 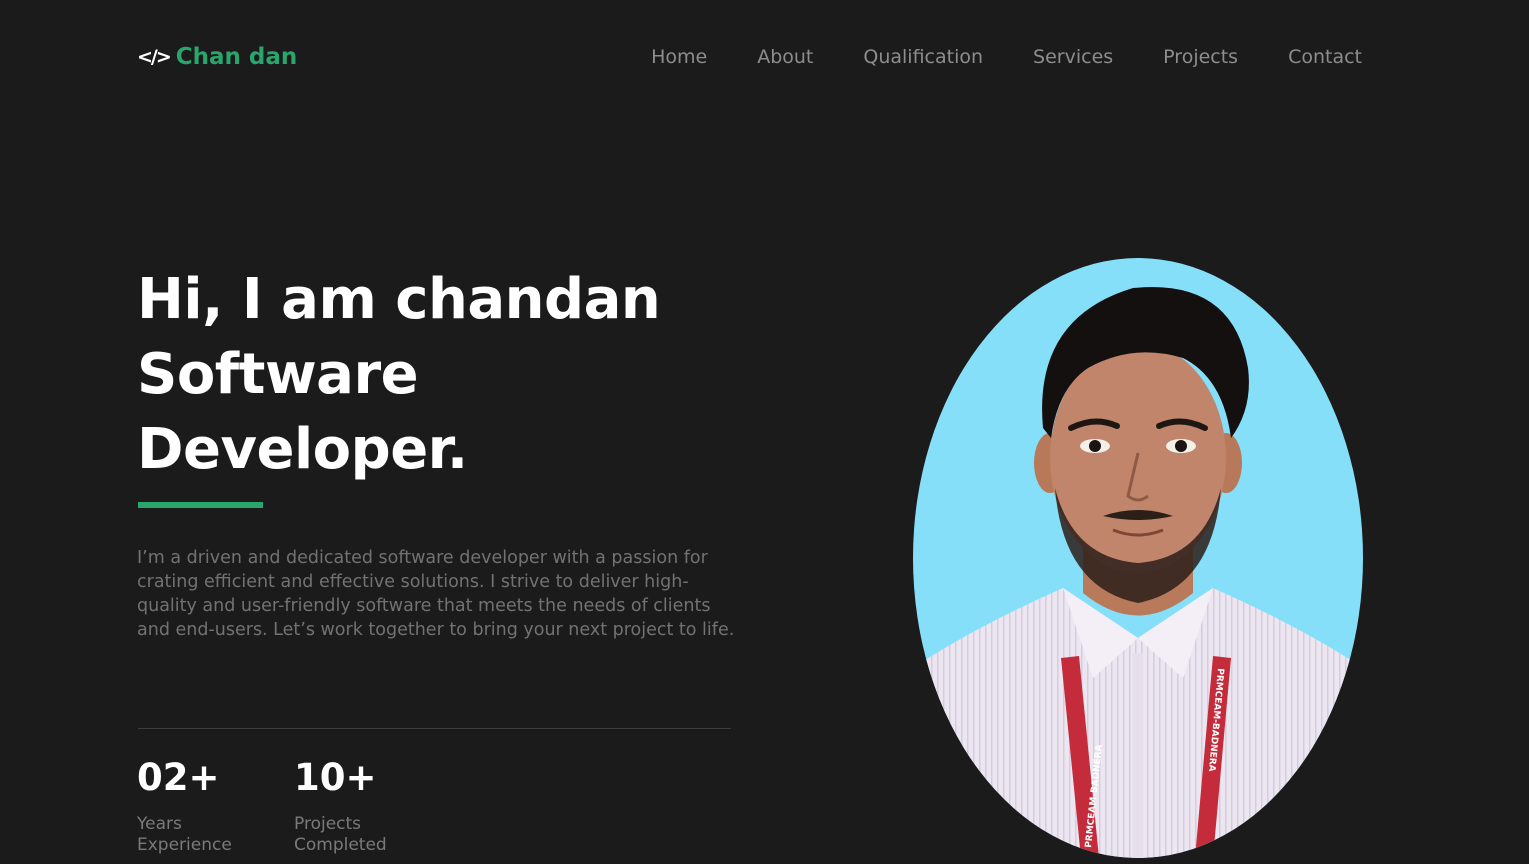 I want to click on stat-label-line: Projects, so click(x=328, y=824).